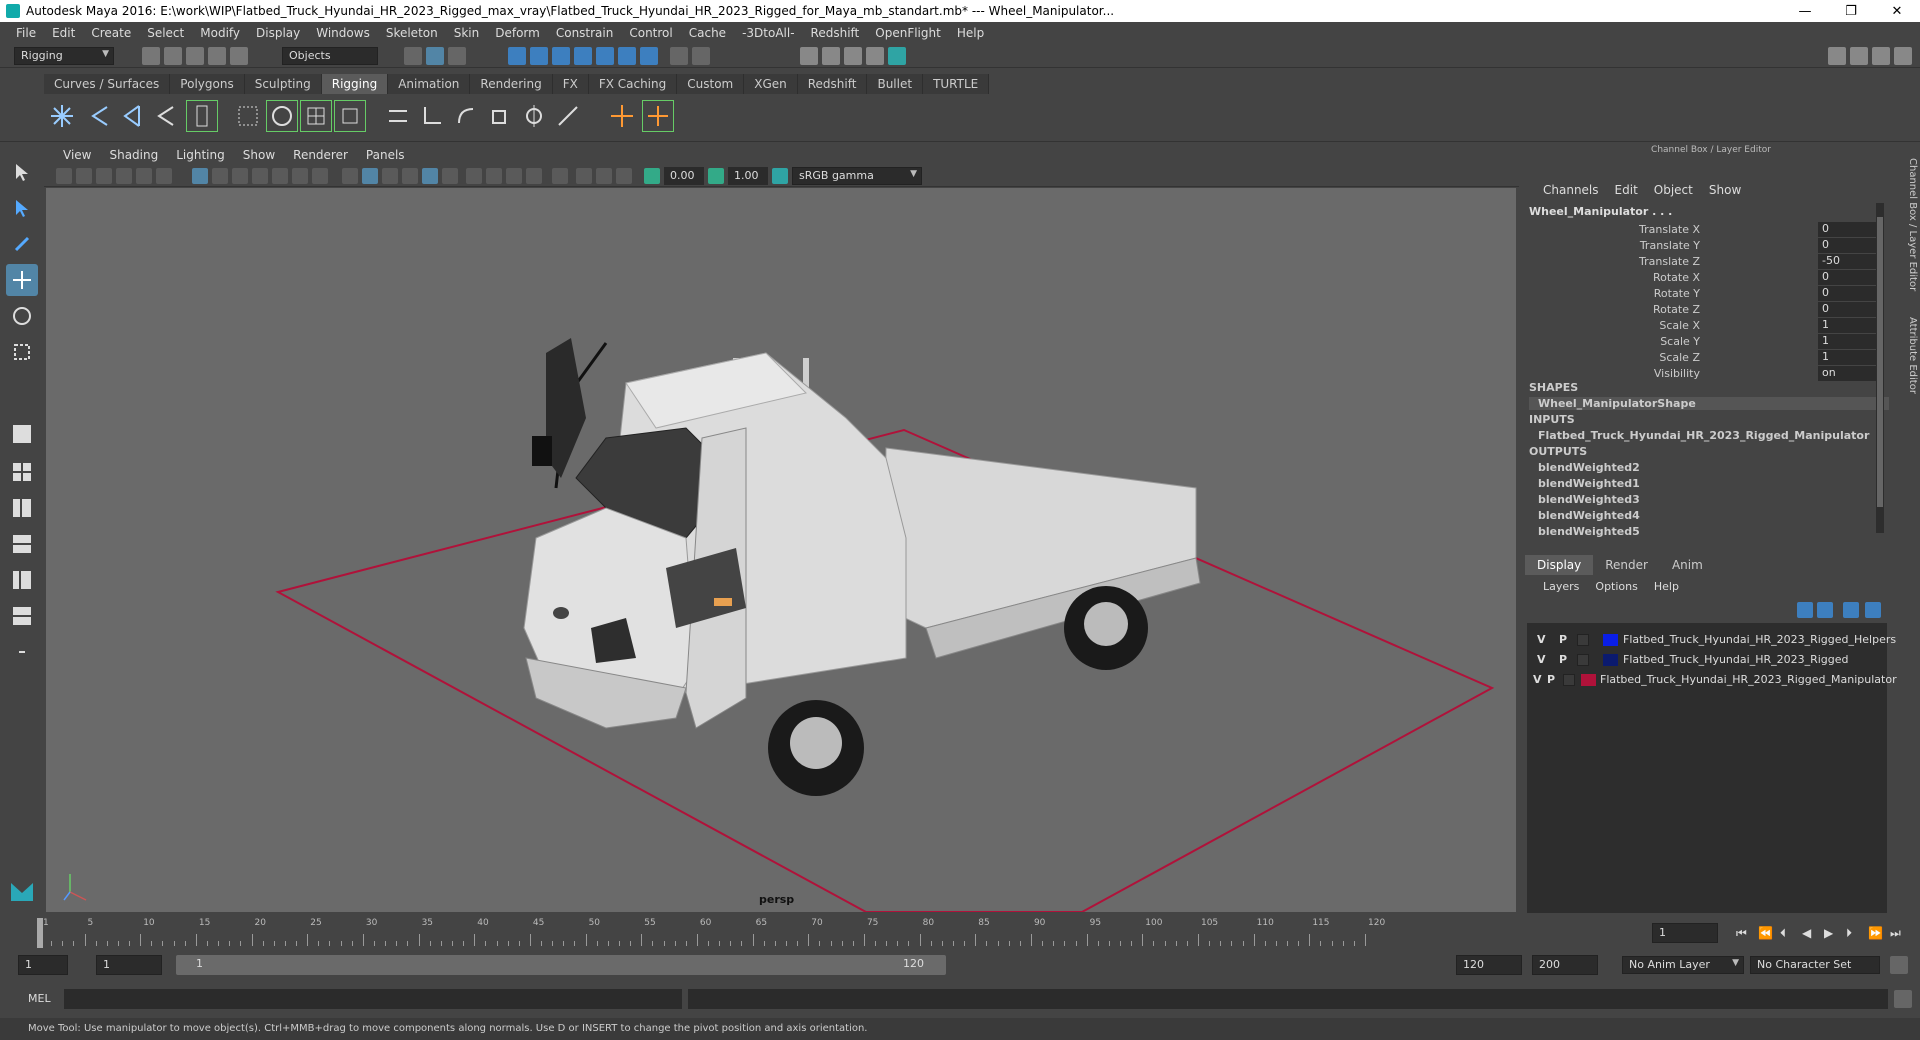 This screenshot has width=1920, height=1040. Describe the element at coordinates (1626, 190) in the screenshot. I see `cb-menu-edit: Edit` at that location.